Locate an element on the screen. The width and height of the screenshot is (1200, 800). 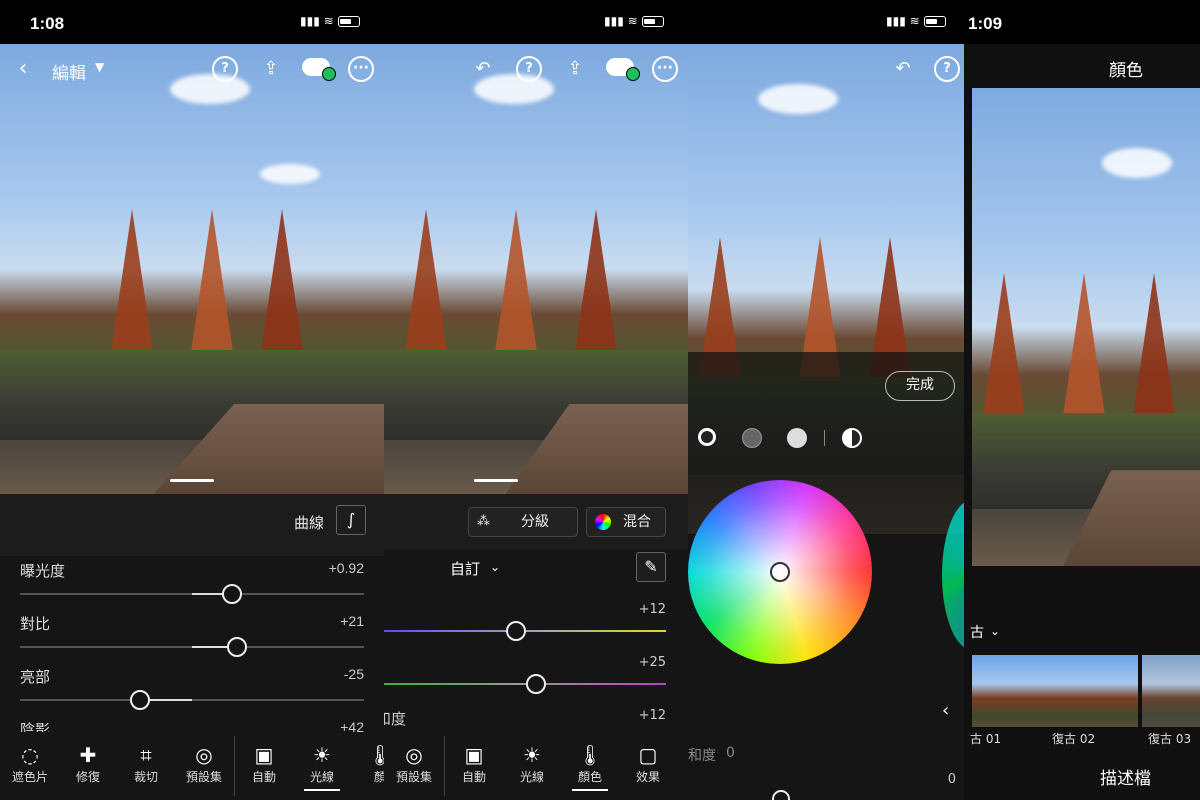
mix-button: 混合 is located at coordinates (626, 522).